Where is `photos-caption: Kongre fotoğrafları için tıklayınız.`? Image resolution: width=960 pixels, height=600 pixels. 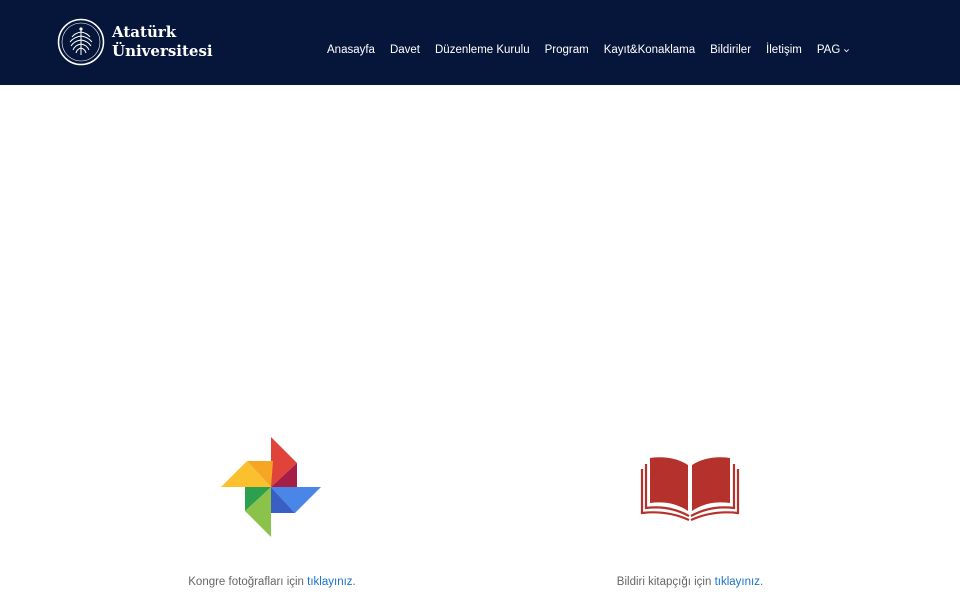 photos-caption: Kongre fotoğrafları için tıklayınız. is located at coordinates (272, 582).